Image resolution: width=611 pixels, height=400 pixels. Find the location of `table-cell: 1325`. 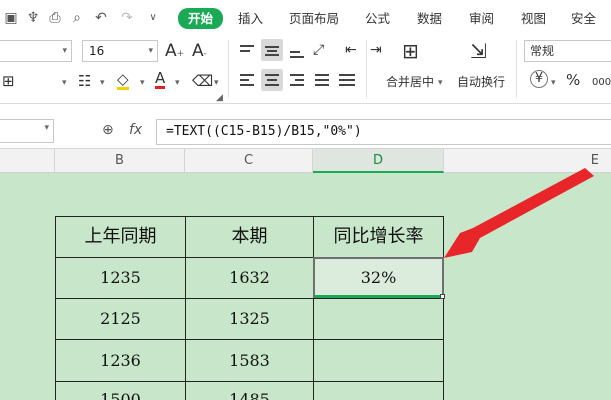

table-cell: 1325 is located at coordinates (249, 319).